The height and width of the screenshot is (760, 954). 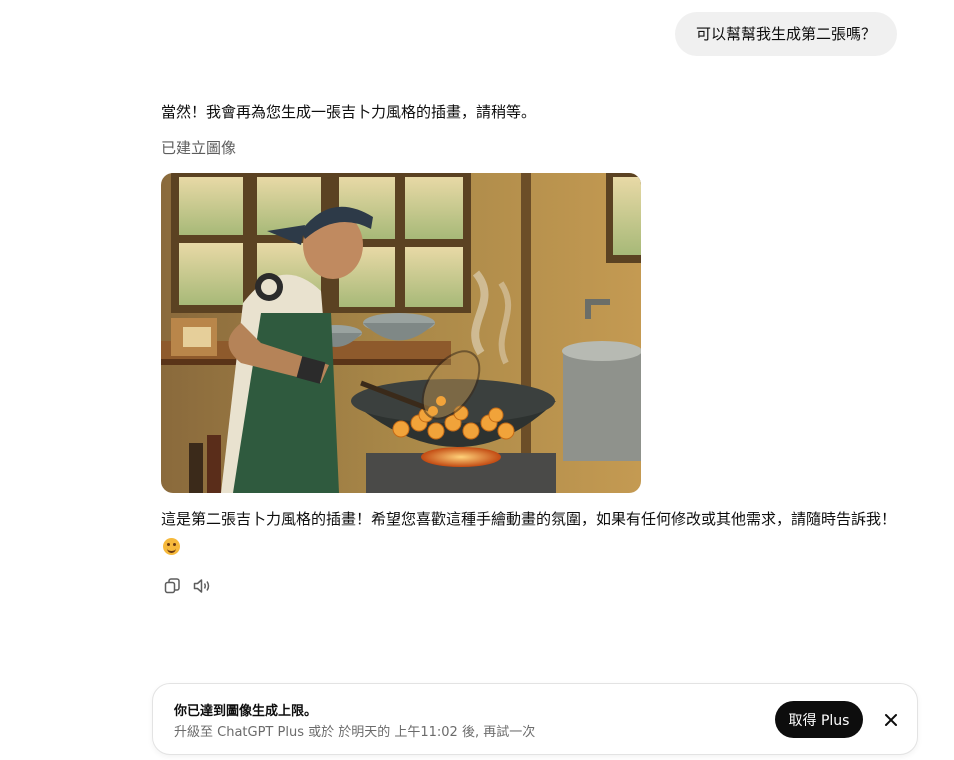 I want to click on limit-subtitle: 升級至 ChatGPT Plus 或於 於明天的 上午11:02 後, 再試一次, so click(x=355, y=732).